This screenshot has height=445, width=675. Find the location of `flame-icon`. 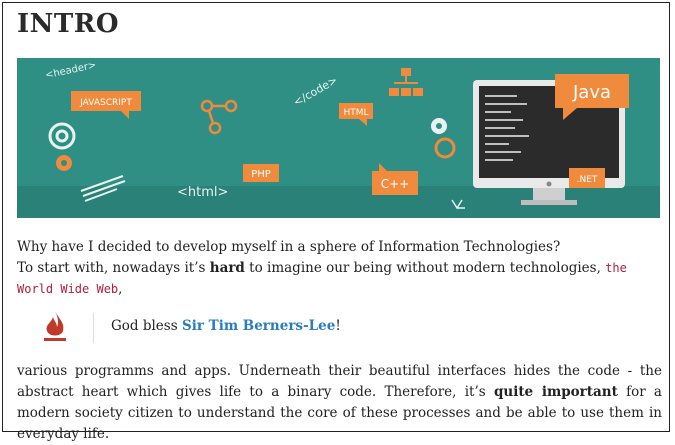

flame-icon is located at coordinates (55, 326).